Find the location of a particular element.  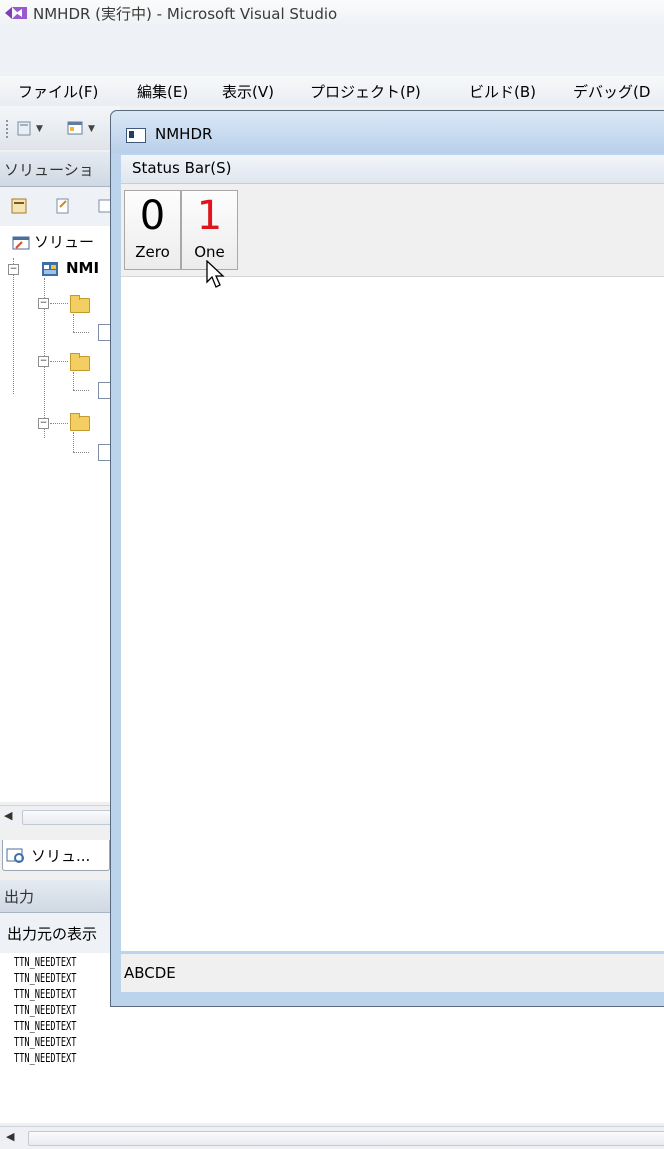

menu-edit: 編集(E) is located at coordinates (162, 91).